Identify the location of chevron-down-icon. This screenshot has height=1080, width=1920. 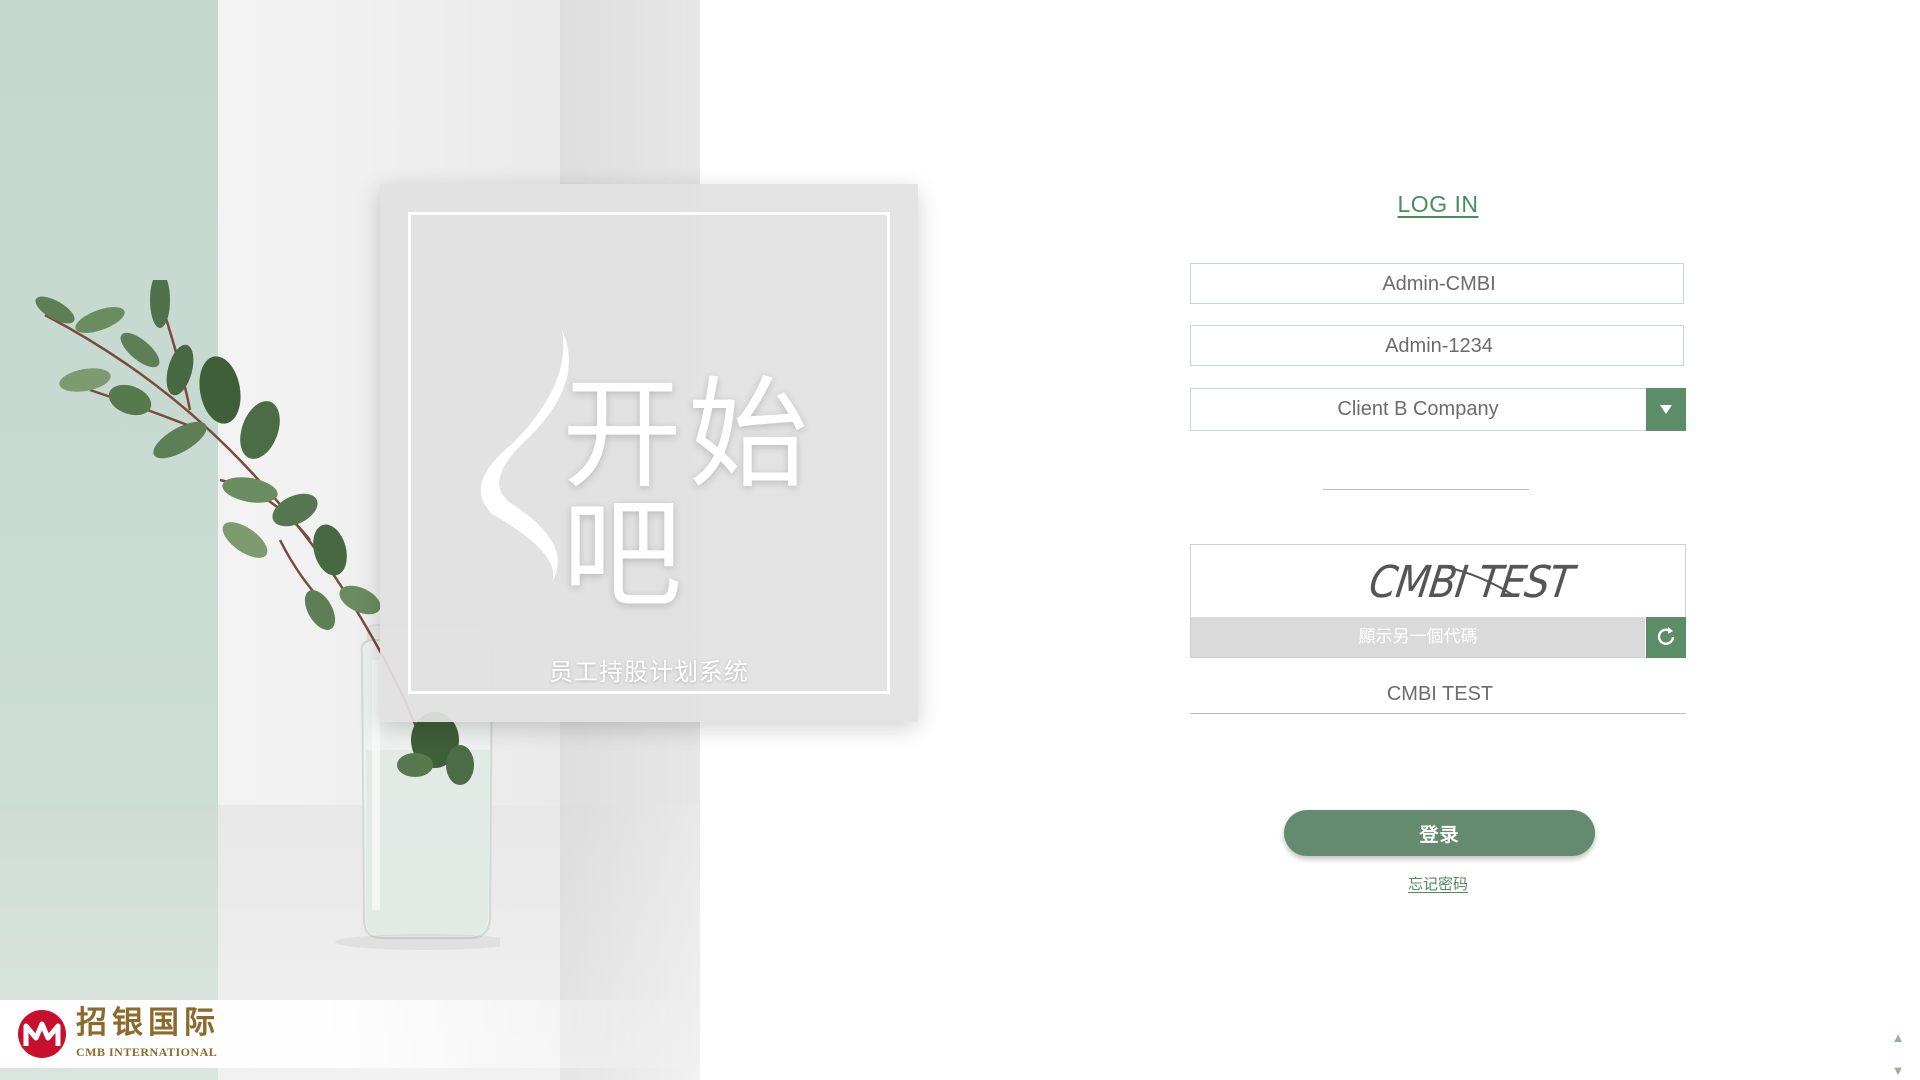
(1666, 409).